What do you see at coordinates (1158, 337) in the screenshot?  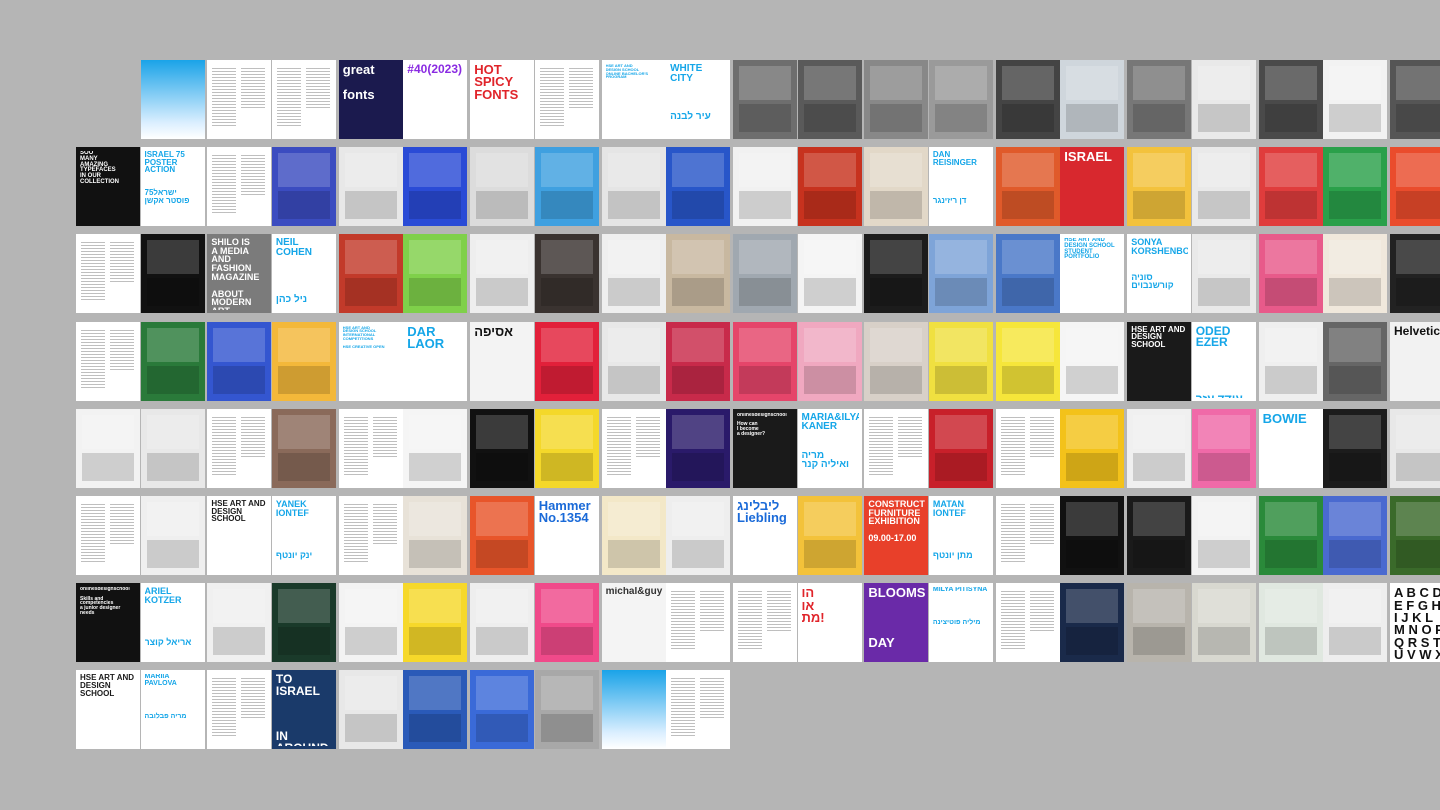 I see `page-title-text: HSE ART AND DESIGN SCHOOL` at bounding box center [1158, 337].